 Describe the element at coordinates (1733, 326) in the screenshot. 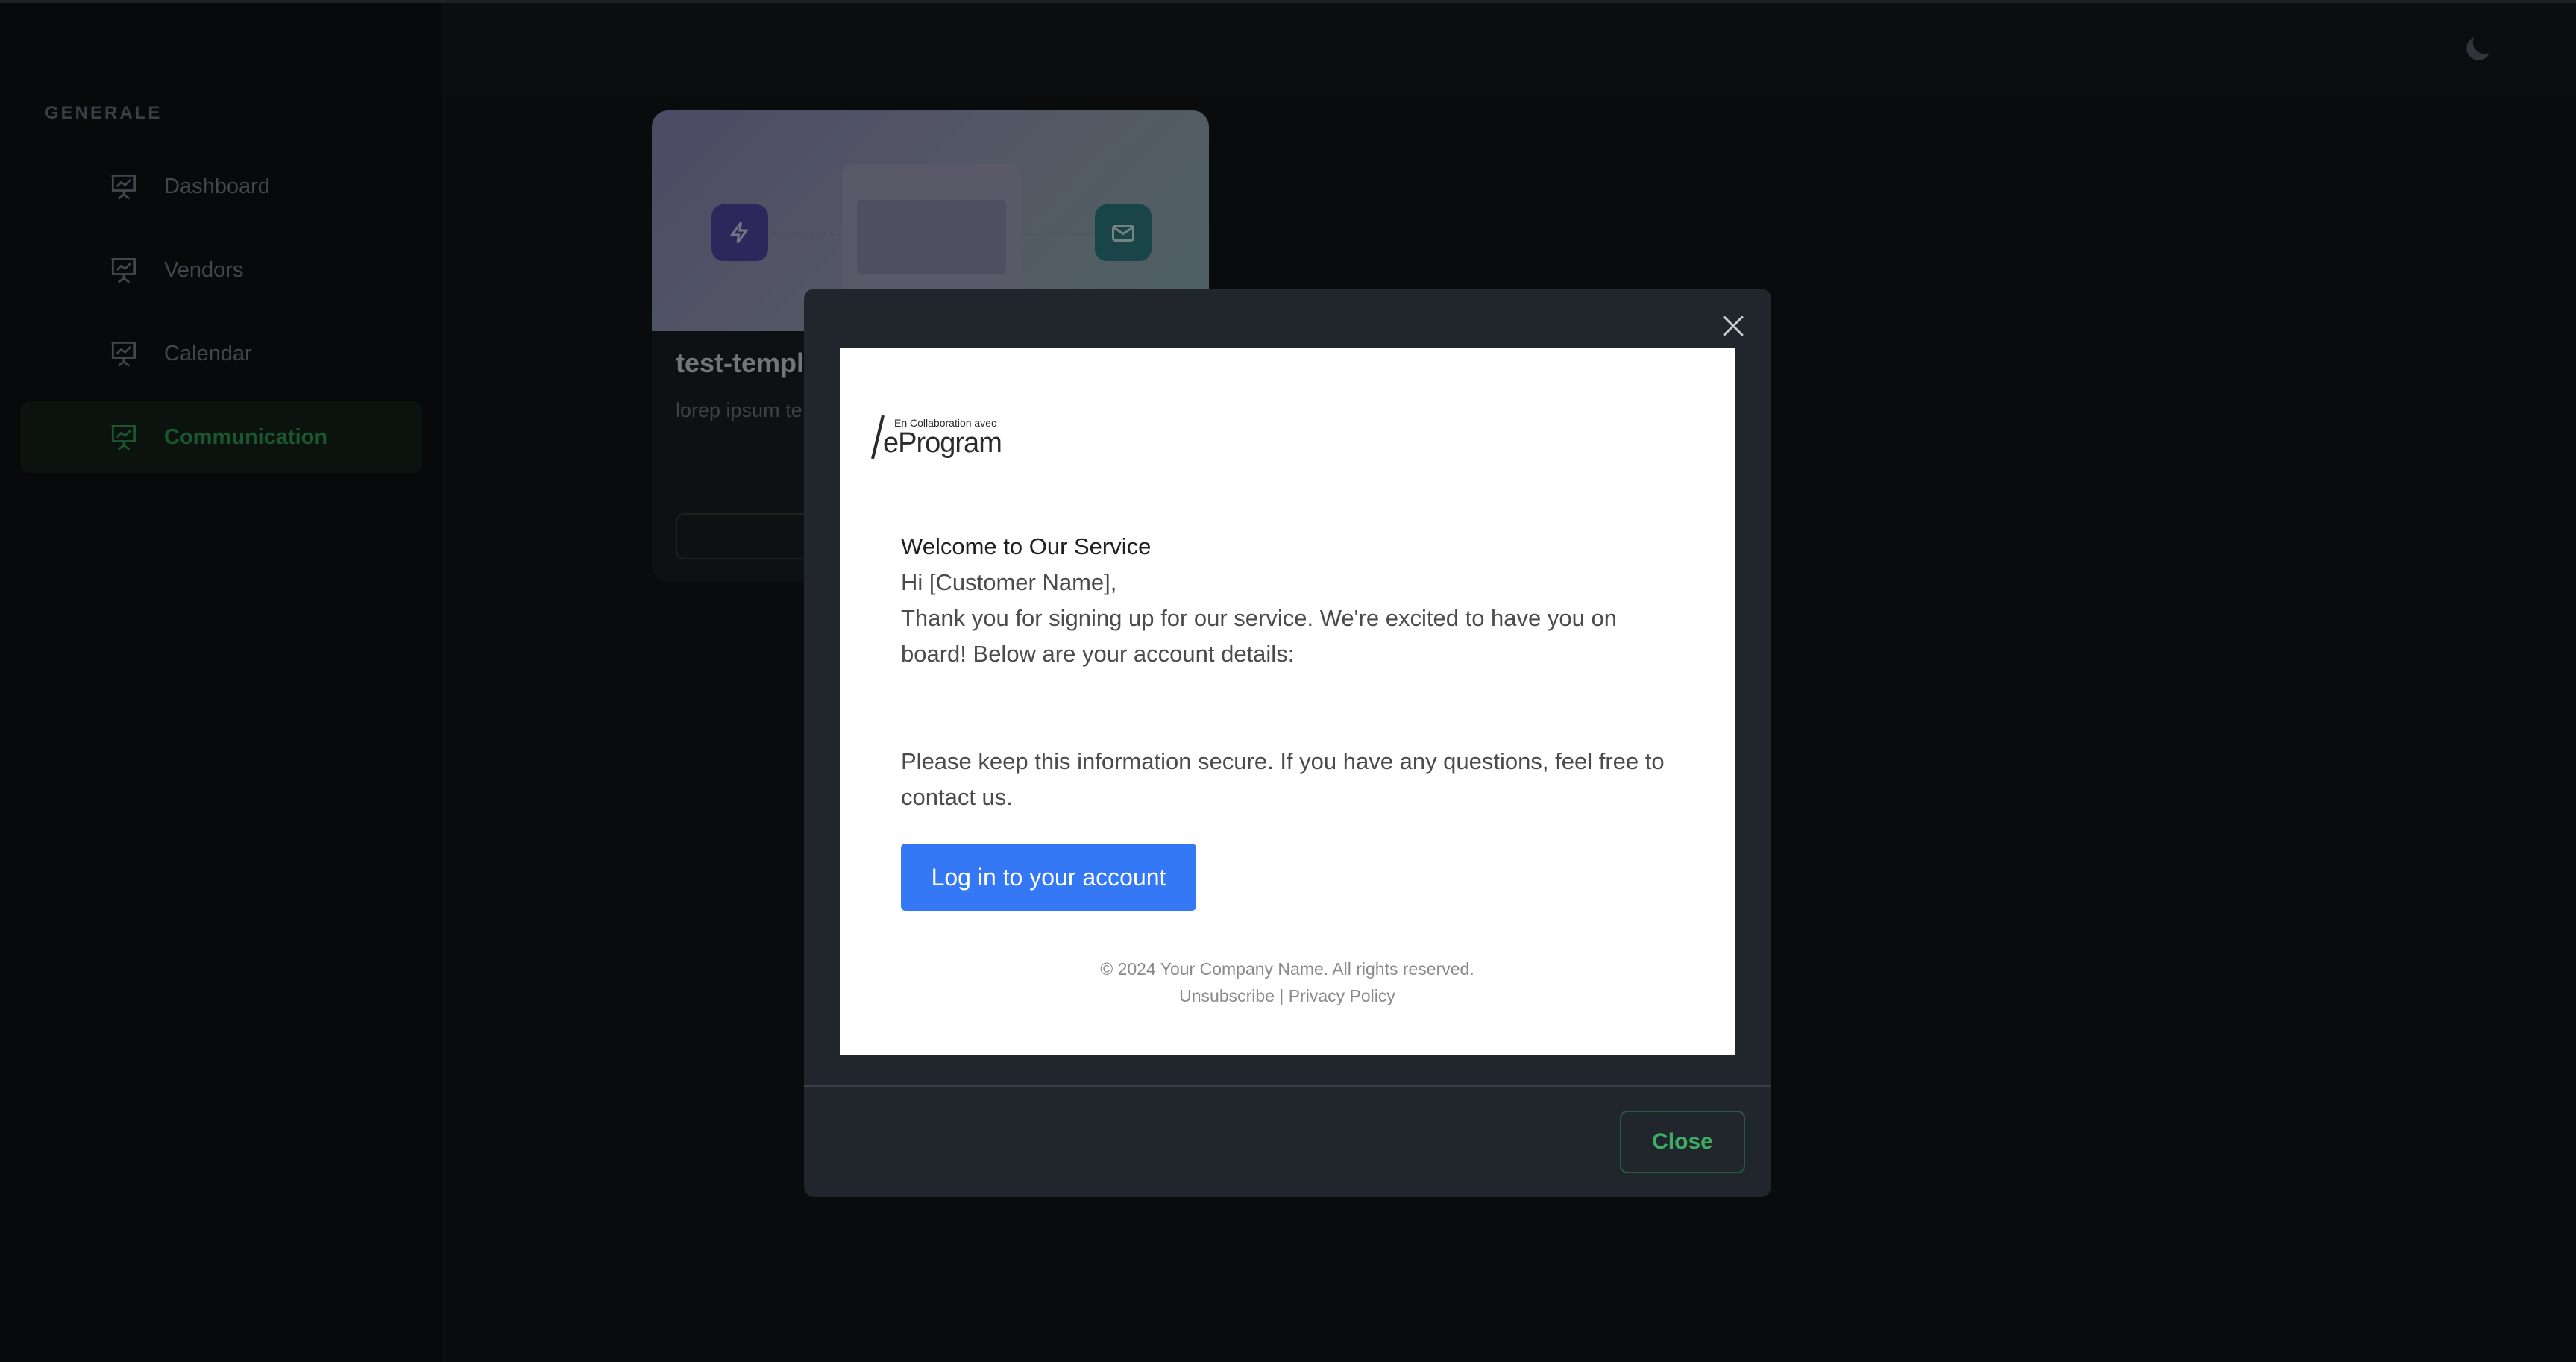

I see `close-icon` at that location.